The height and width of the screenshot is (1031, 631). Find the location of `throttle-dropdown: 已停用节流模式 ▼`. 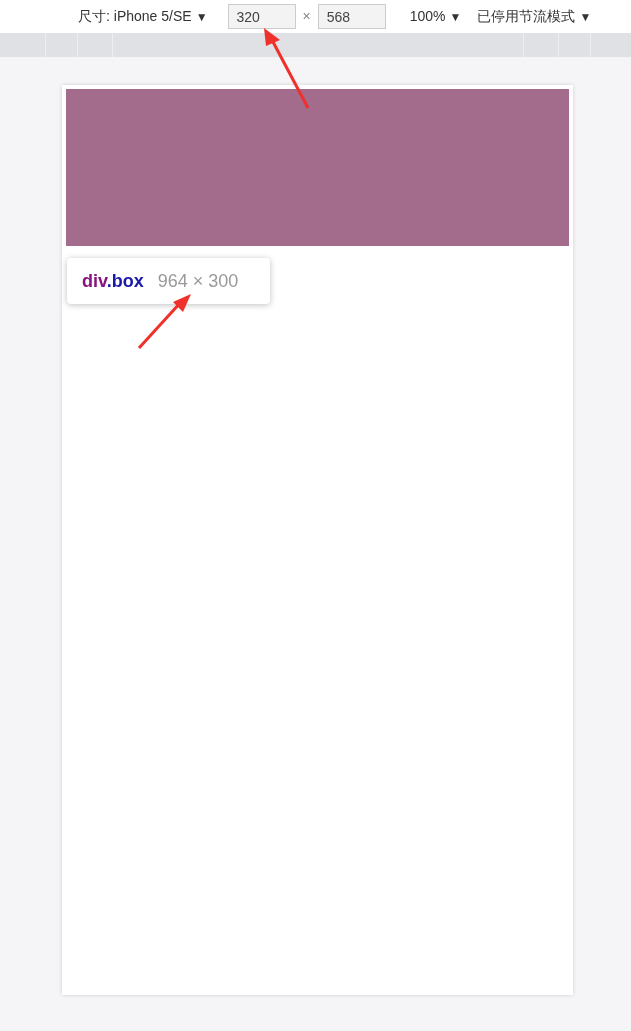

throttle-dropdown: 已停用节流模式 ▼ is located at coordinates (534, 16).